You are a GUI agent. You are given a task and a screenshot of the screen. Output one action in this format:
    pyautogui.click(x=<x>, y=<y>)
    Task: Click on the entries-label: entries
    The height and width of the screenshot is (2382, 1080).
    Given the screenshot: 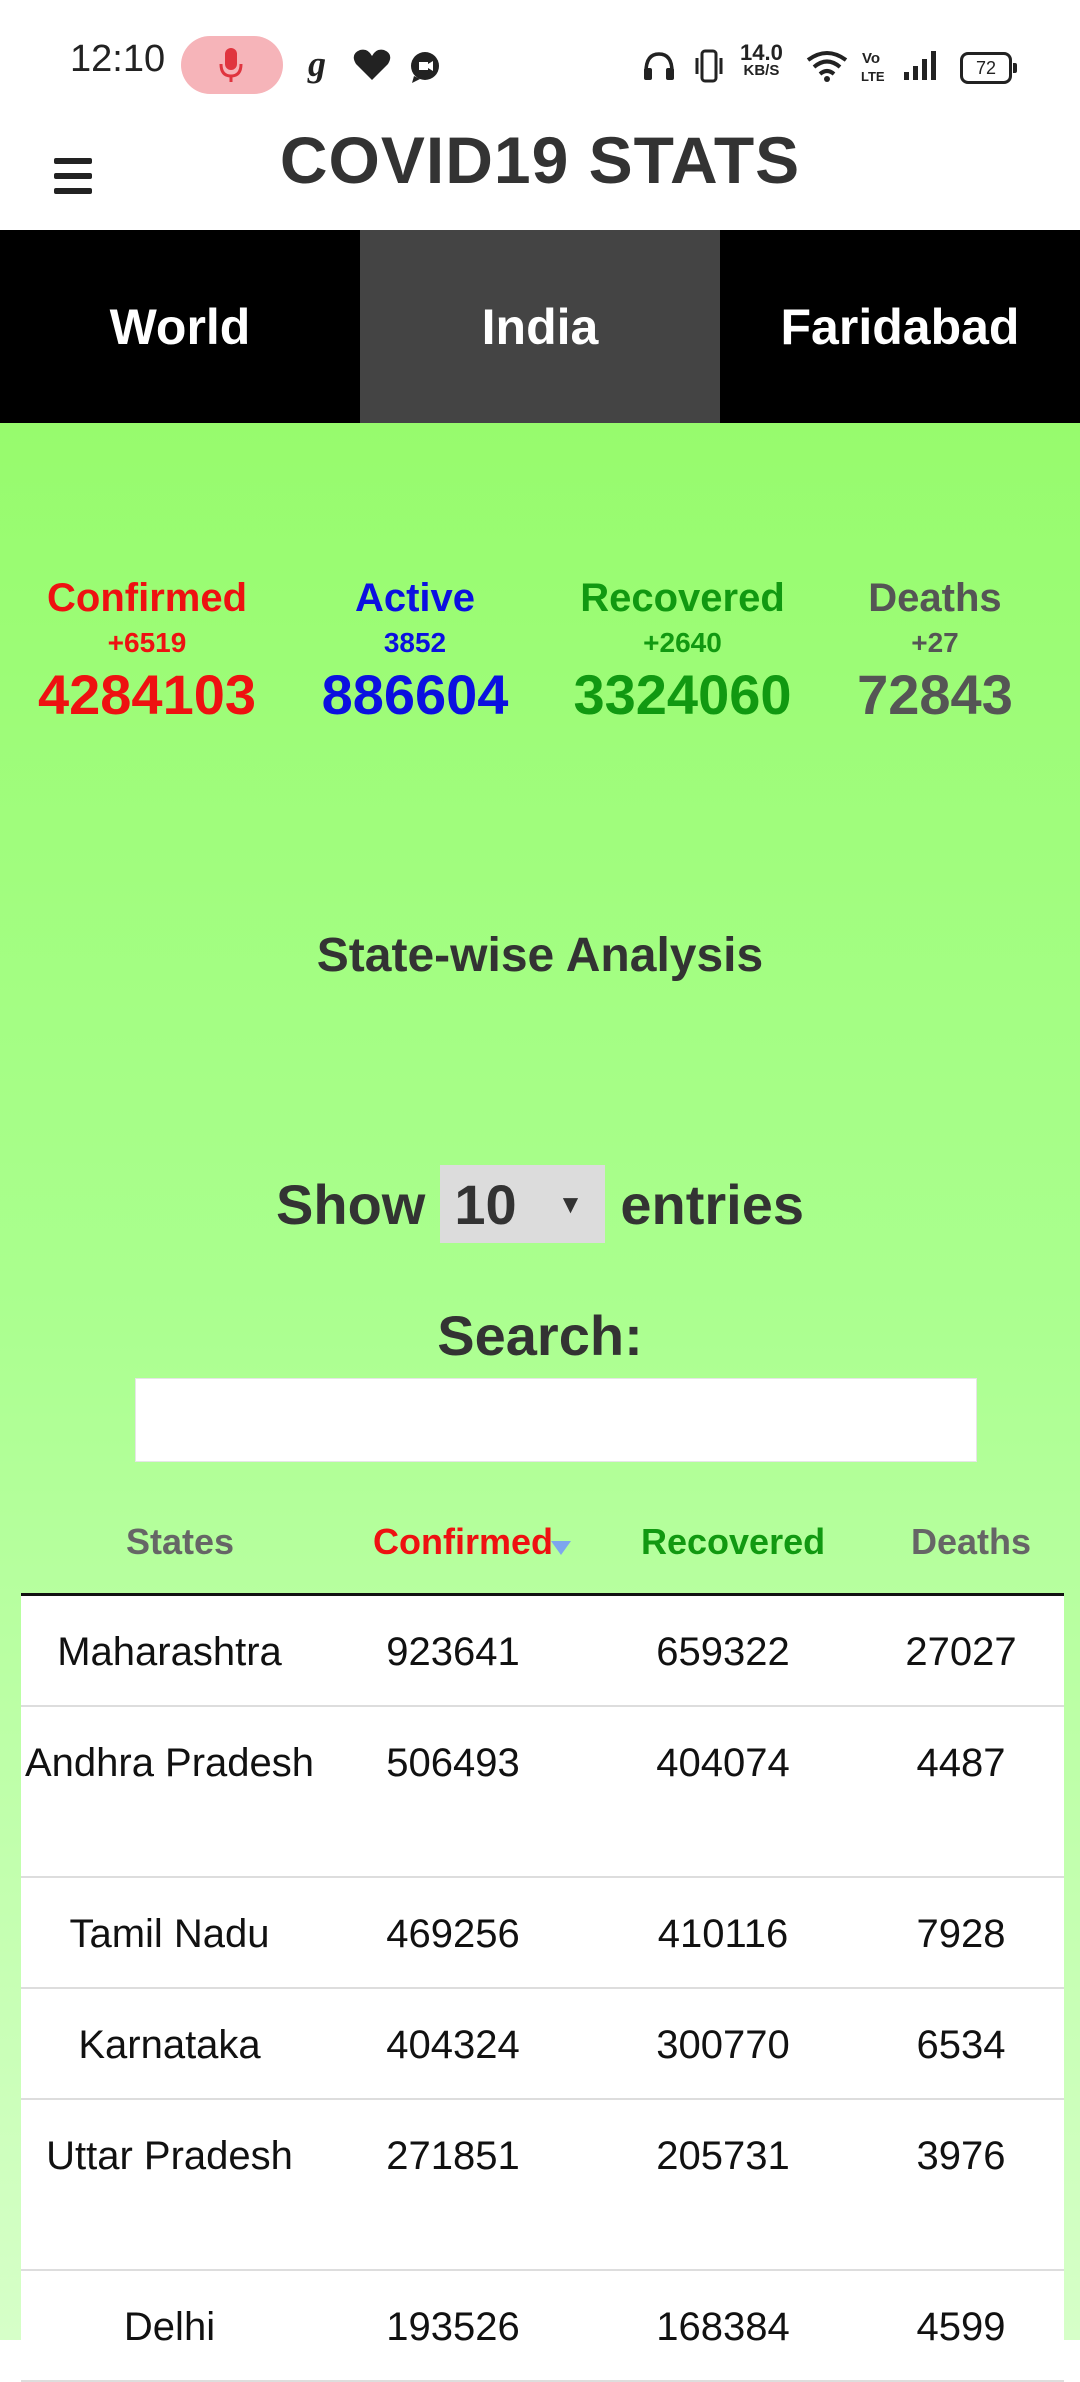 What is the action you would take?
    pyautogui.click(x=712, y=1204)
    